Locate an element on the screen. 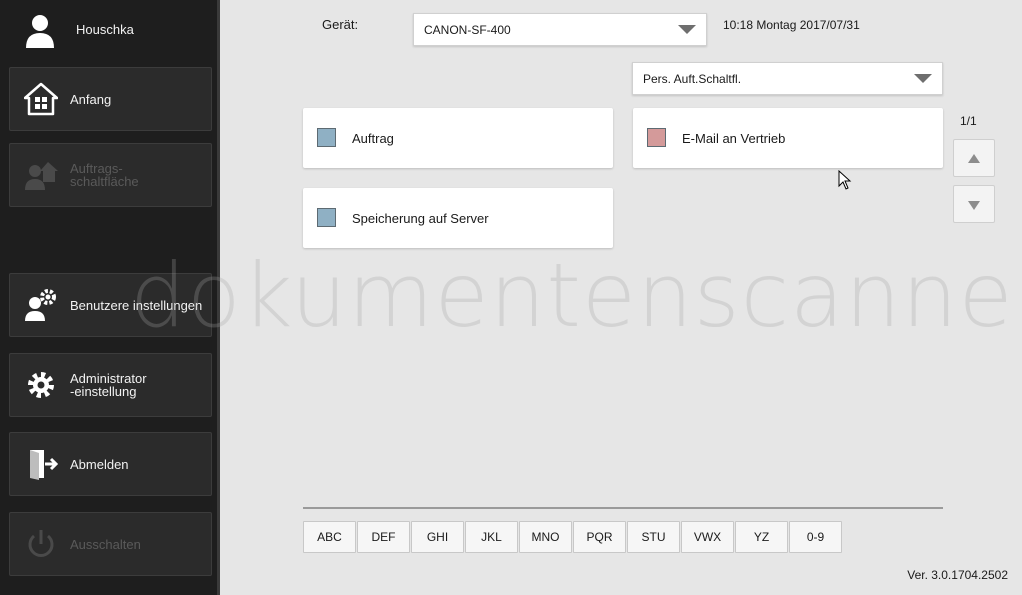 This screenshot has width=1022, height=595. user-settings-icon is located at coordinates (40, 305).